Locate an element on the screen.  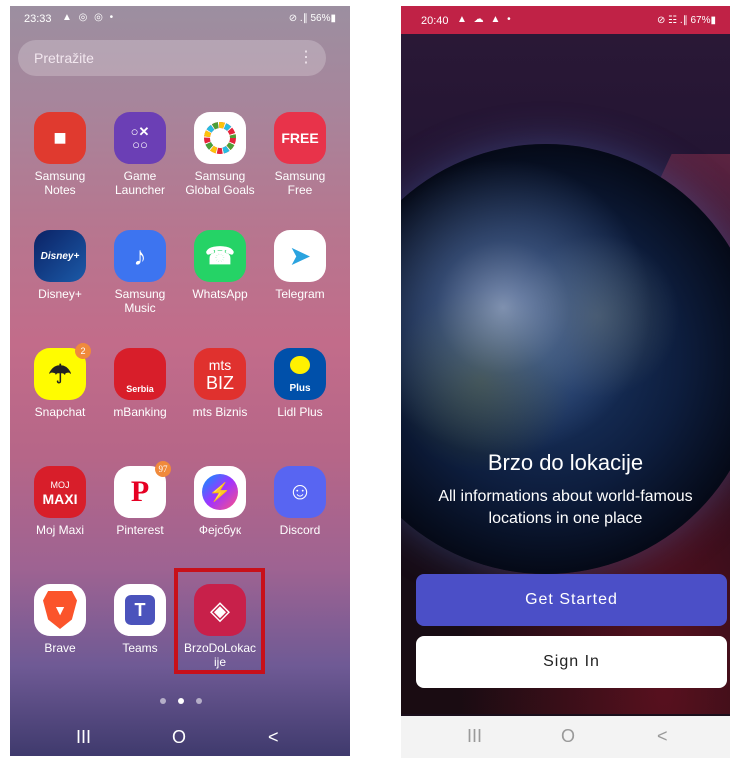
search-bar: Pretražite ⋮ is located at coordinates (172, 58).